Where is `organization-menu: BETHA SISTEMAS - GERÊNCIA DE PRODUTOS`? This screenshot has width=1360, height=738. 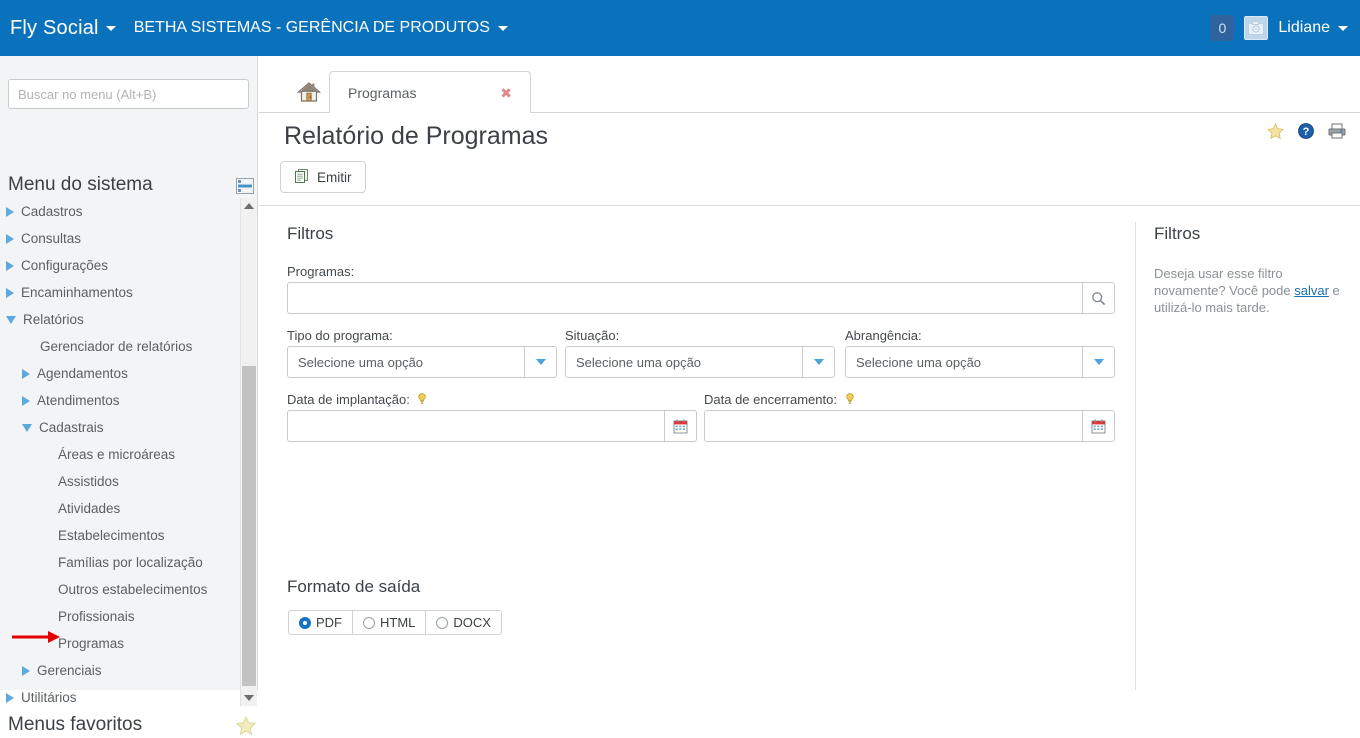 organization-menu: BETHA SISTEMAS - GERÊNCIA DE PRODUTOS is located at coordinates (321, 28).